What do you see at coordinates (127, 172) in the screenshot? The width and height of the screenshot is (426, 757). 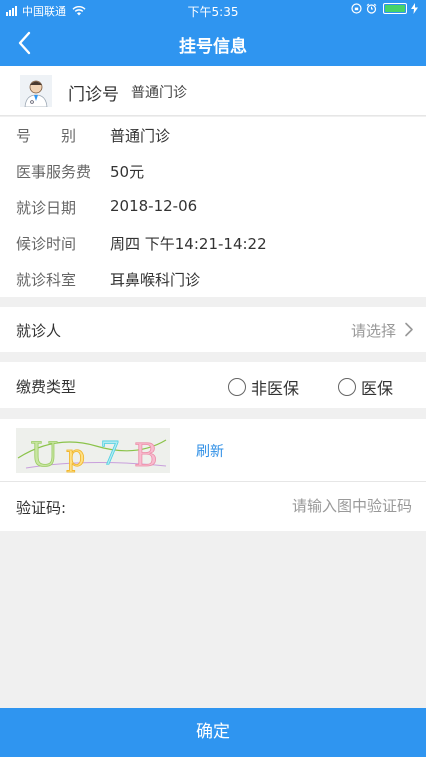 I see `detail-value: 50元` at bounding box center [127, 172].